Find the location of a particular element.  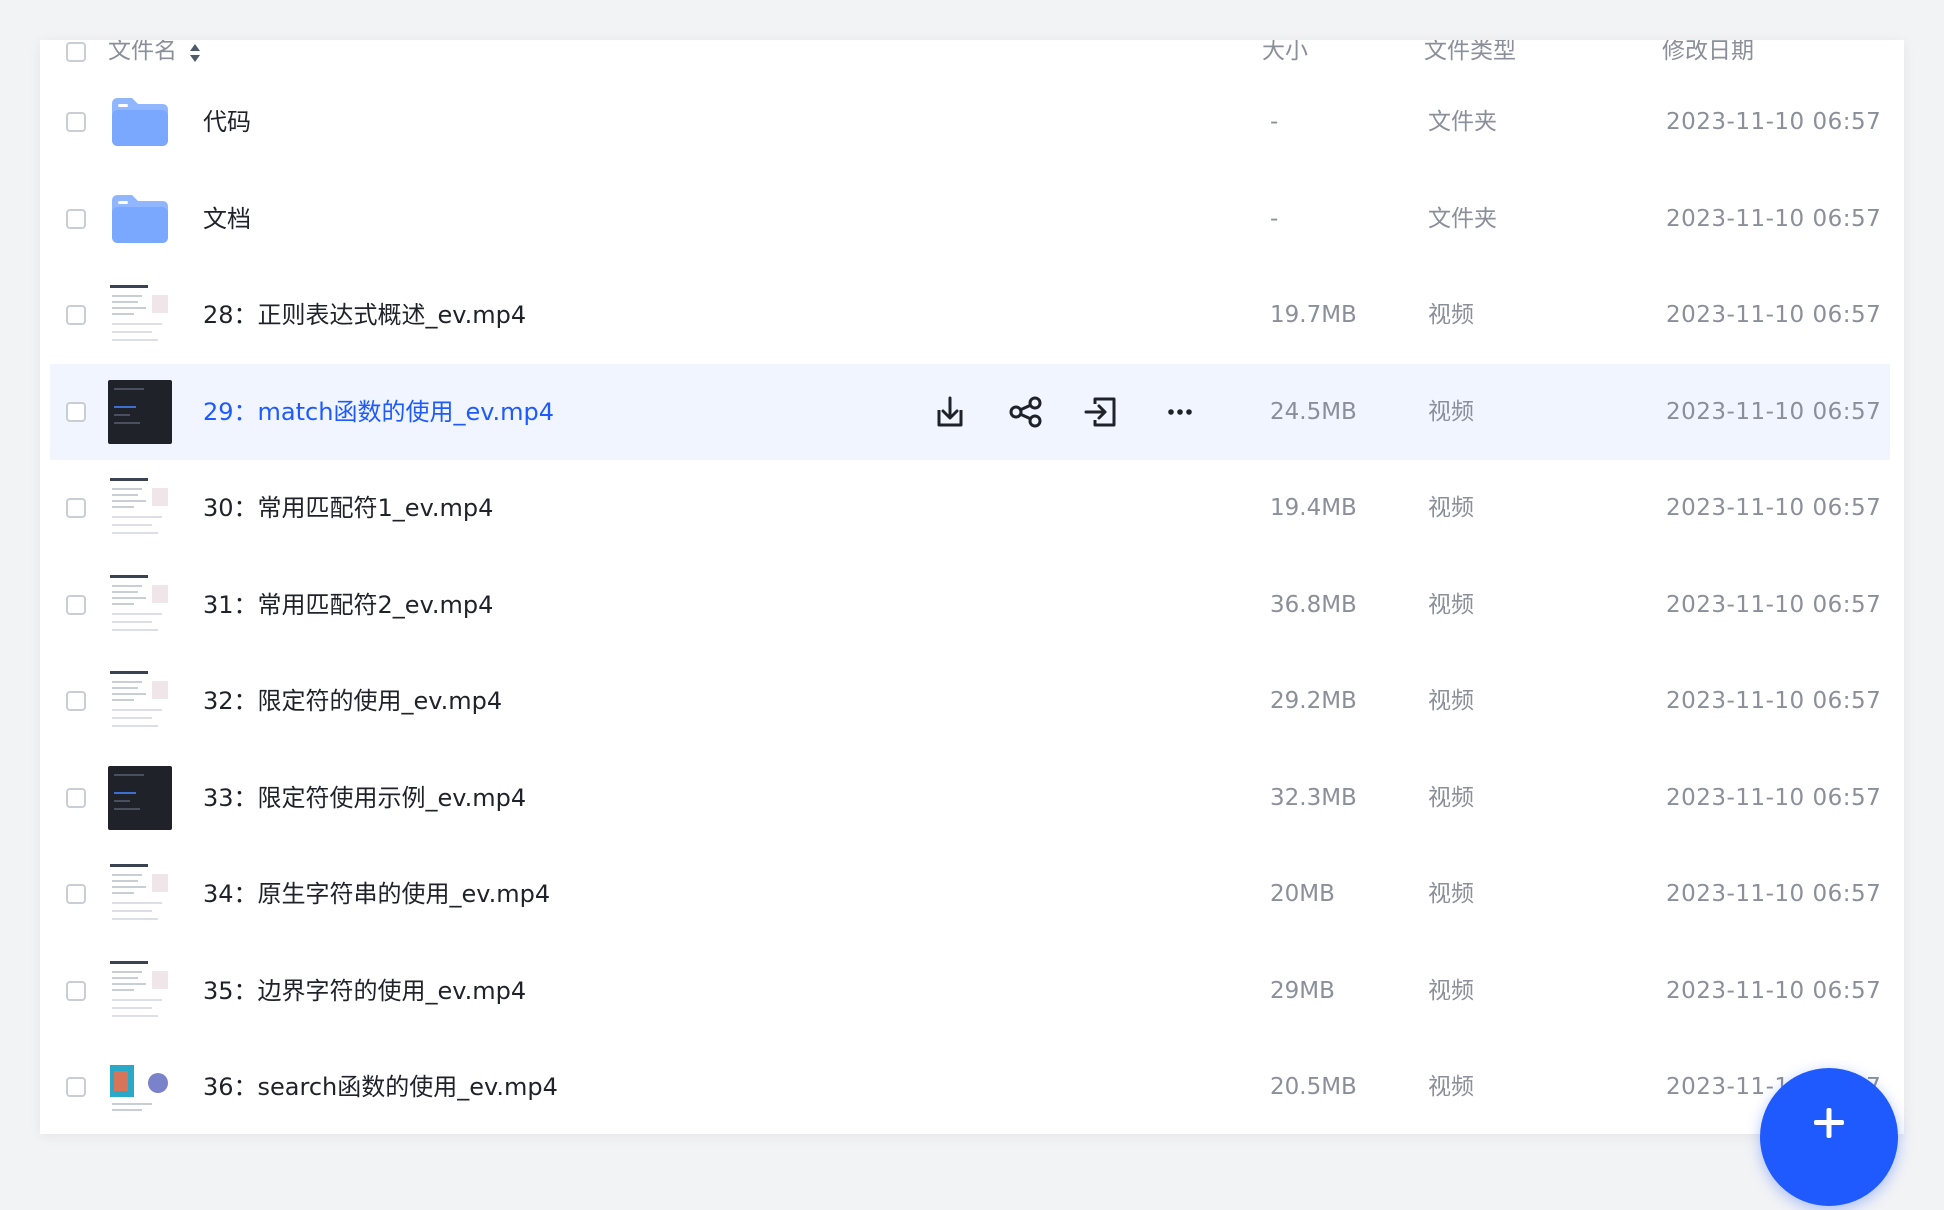

move-icon is located at coordinates (1101, 412).